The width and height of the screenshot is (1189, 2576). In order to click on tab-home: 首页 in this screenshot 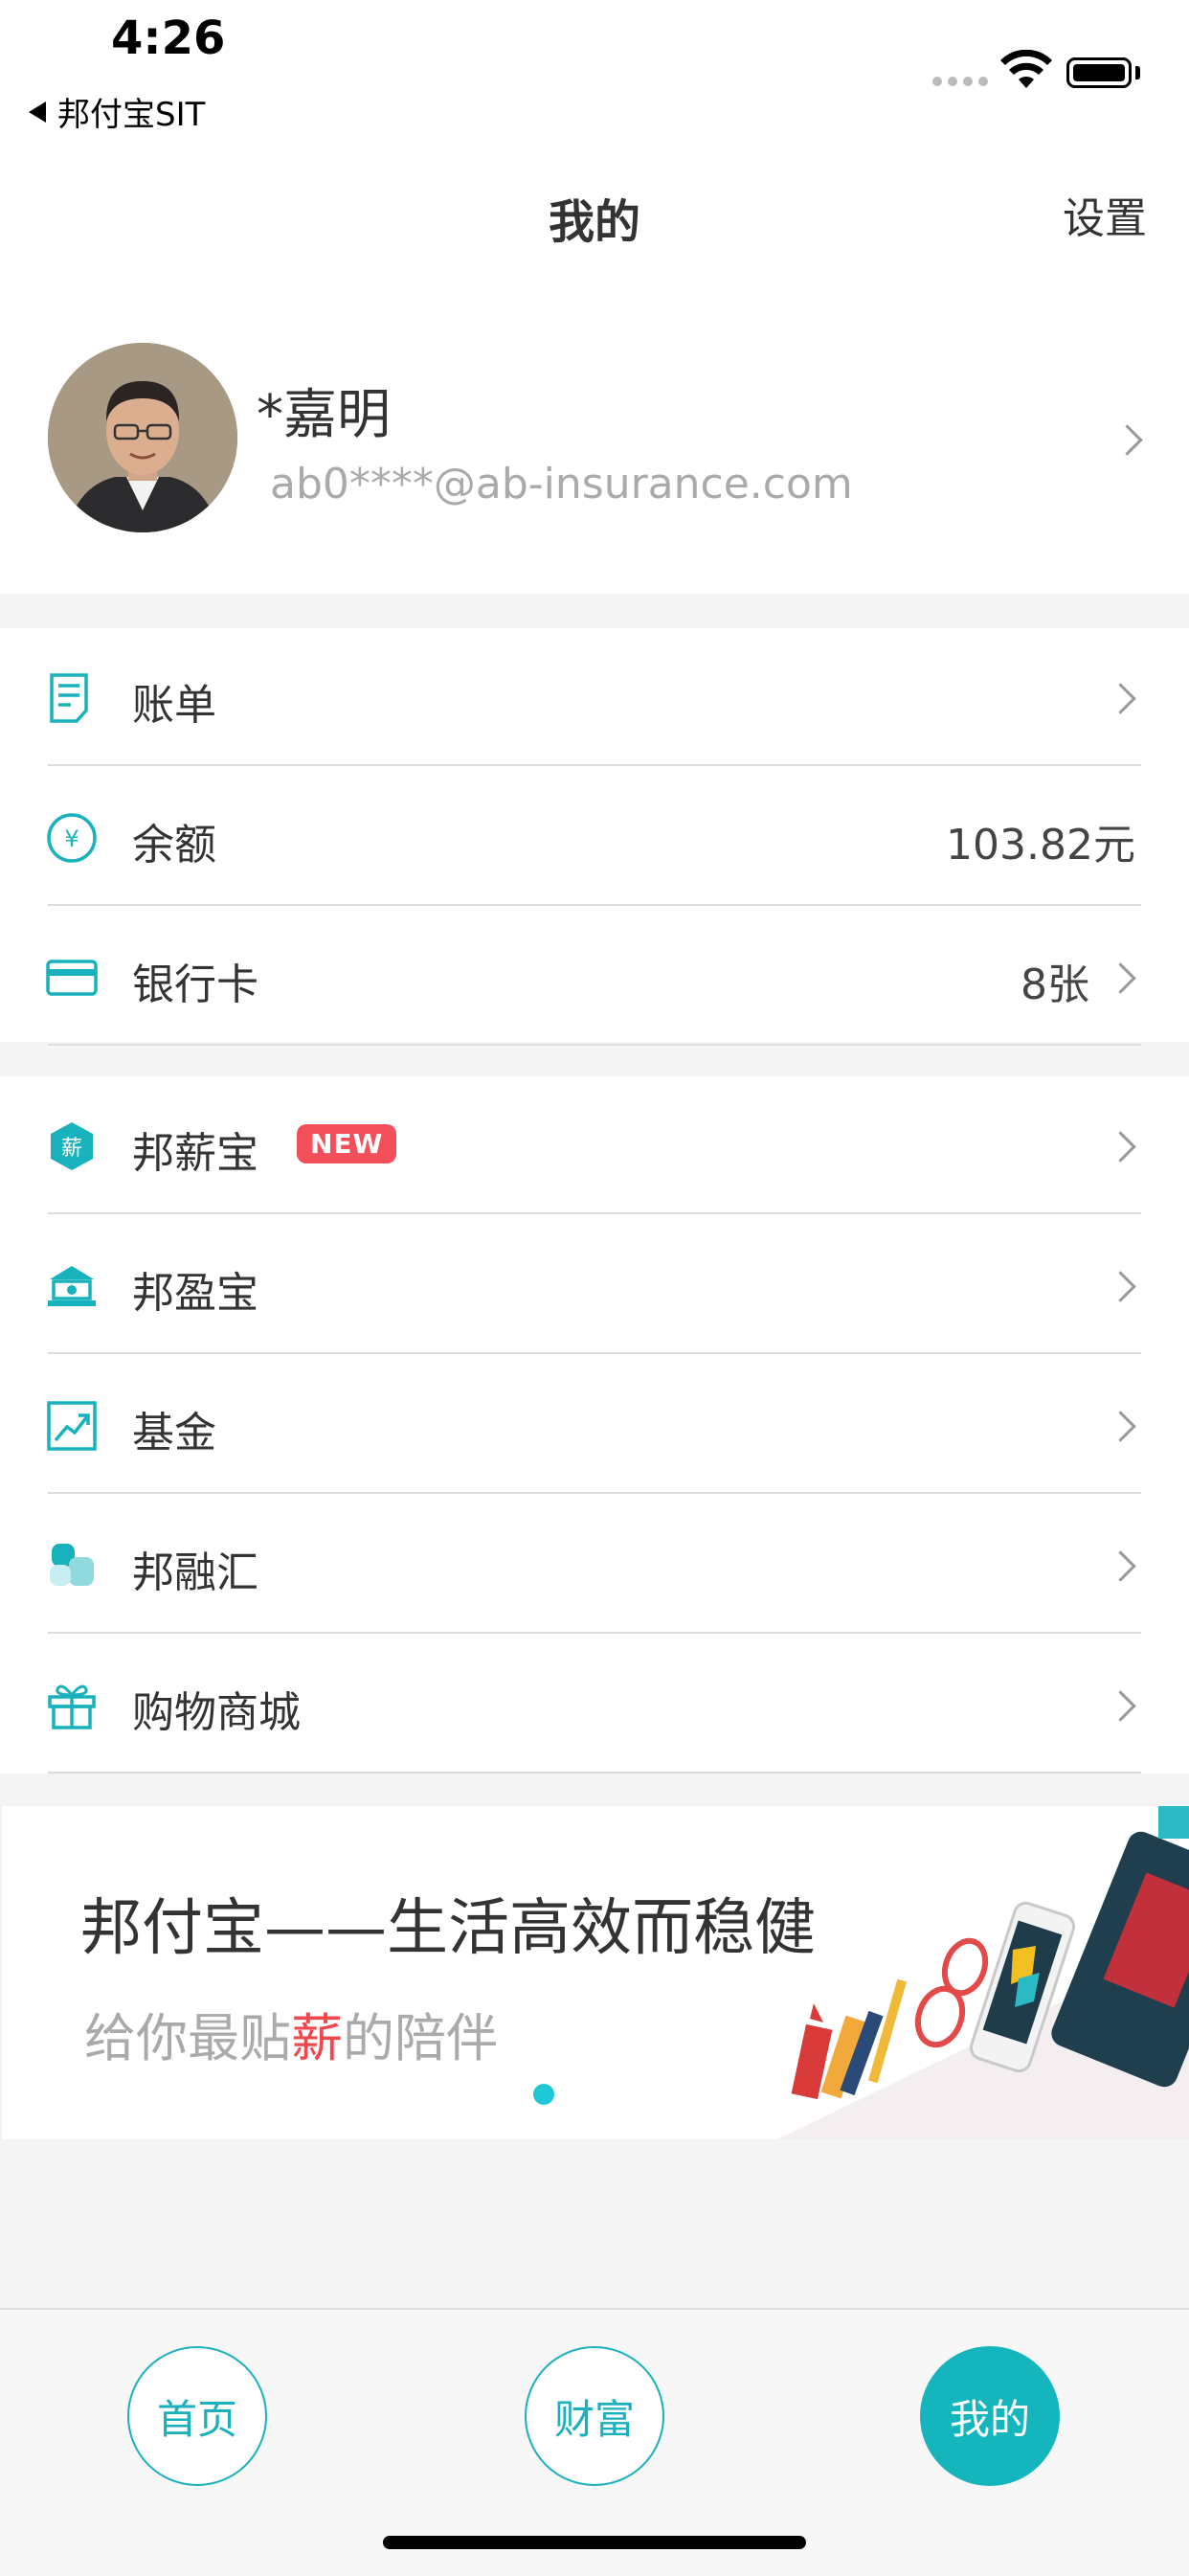, I will do `click(197, 2416)`.